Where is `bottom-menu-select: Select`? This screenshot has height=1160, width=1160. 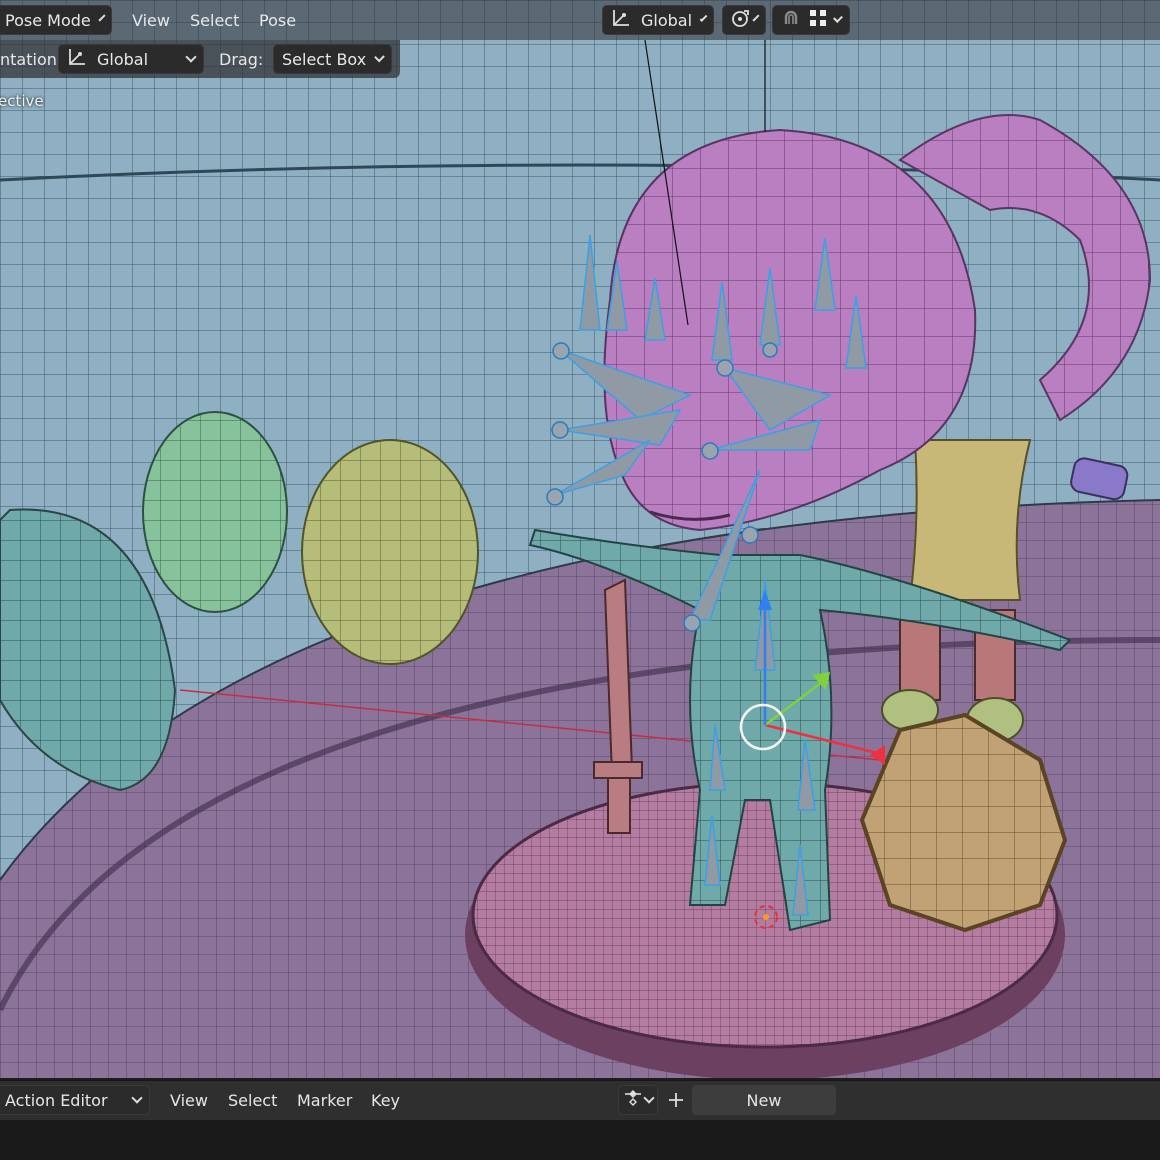
bottom-menu-select: Select is located at coordinates (252, 1100).